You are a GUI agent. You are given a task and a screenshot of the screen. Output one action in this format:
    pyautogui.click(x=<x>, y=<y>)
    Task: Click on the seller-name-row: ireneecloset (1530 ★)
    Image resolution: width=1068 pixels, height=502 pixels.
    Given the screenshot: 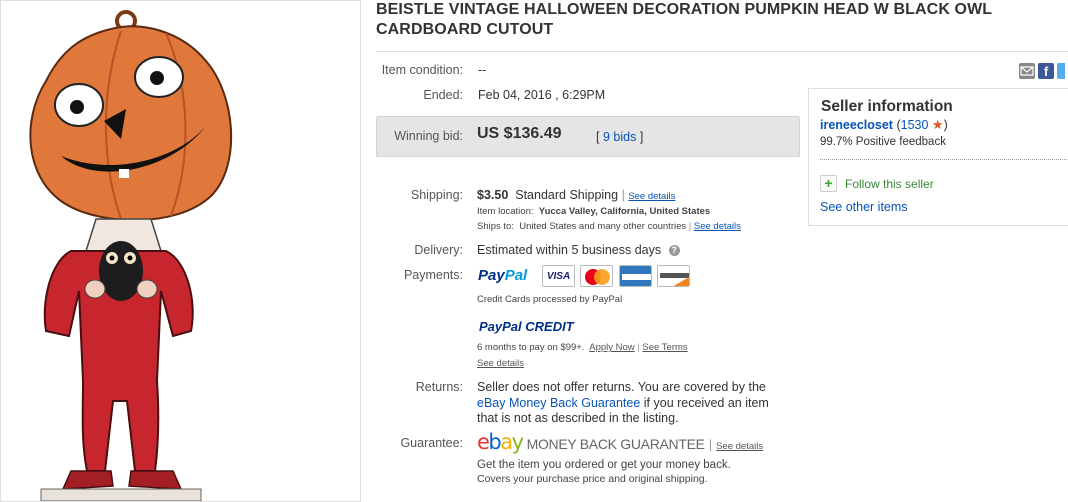 What is the action you would take?
    pyautogui.click(x=884, y=125)
    